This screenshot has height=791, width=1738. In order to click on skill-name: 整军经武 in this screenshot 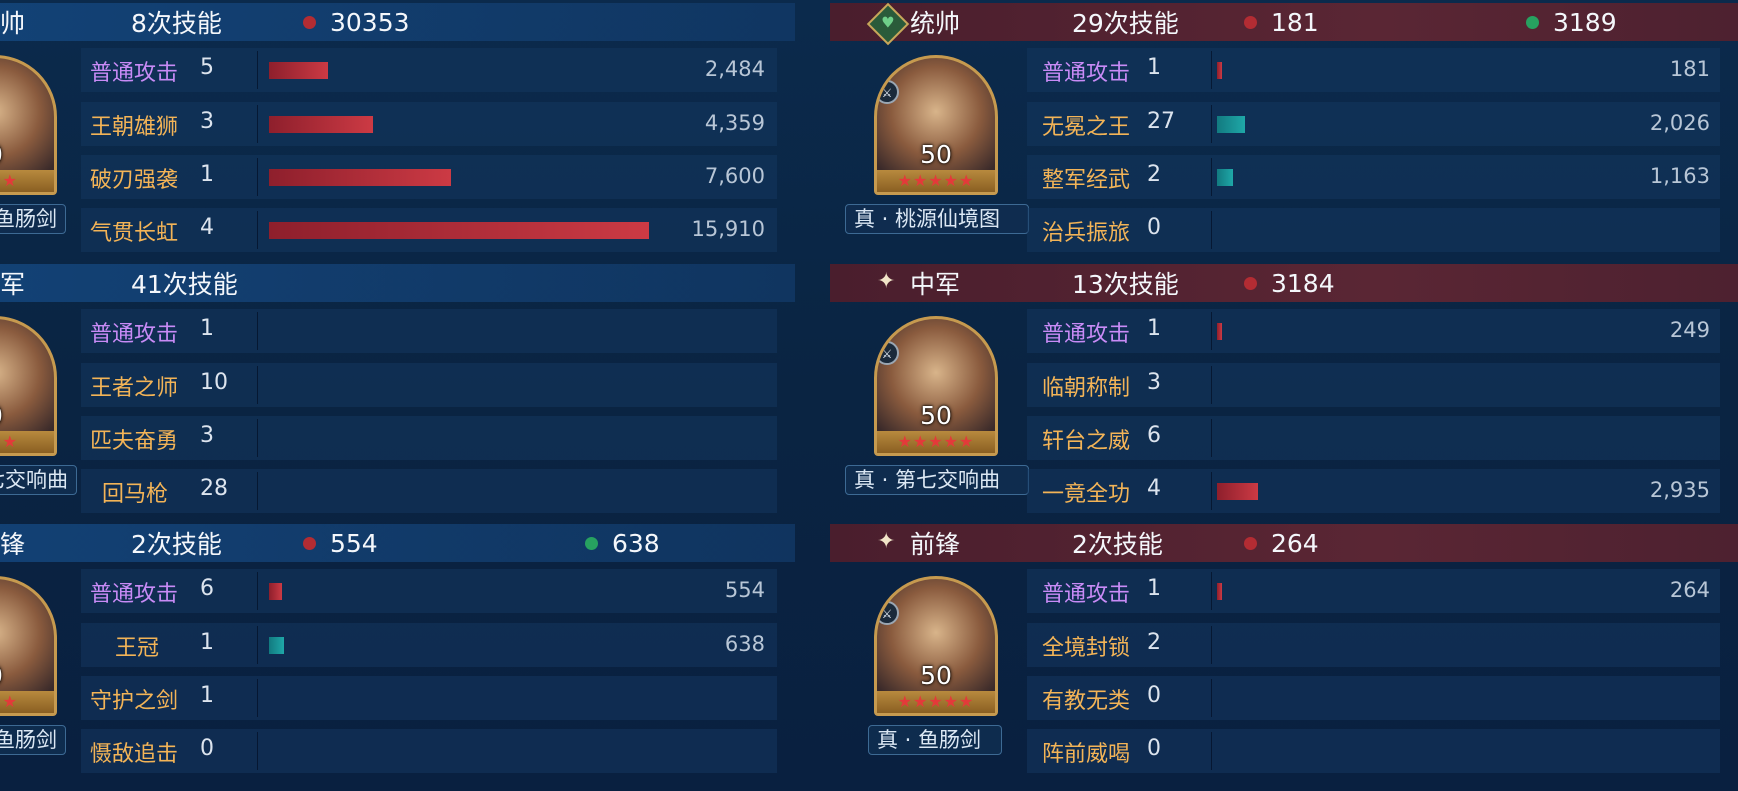, I will do `click(1086, 180)`.